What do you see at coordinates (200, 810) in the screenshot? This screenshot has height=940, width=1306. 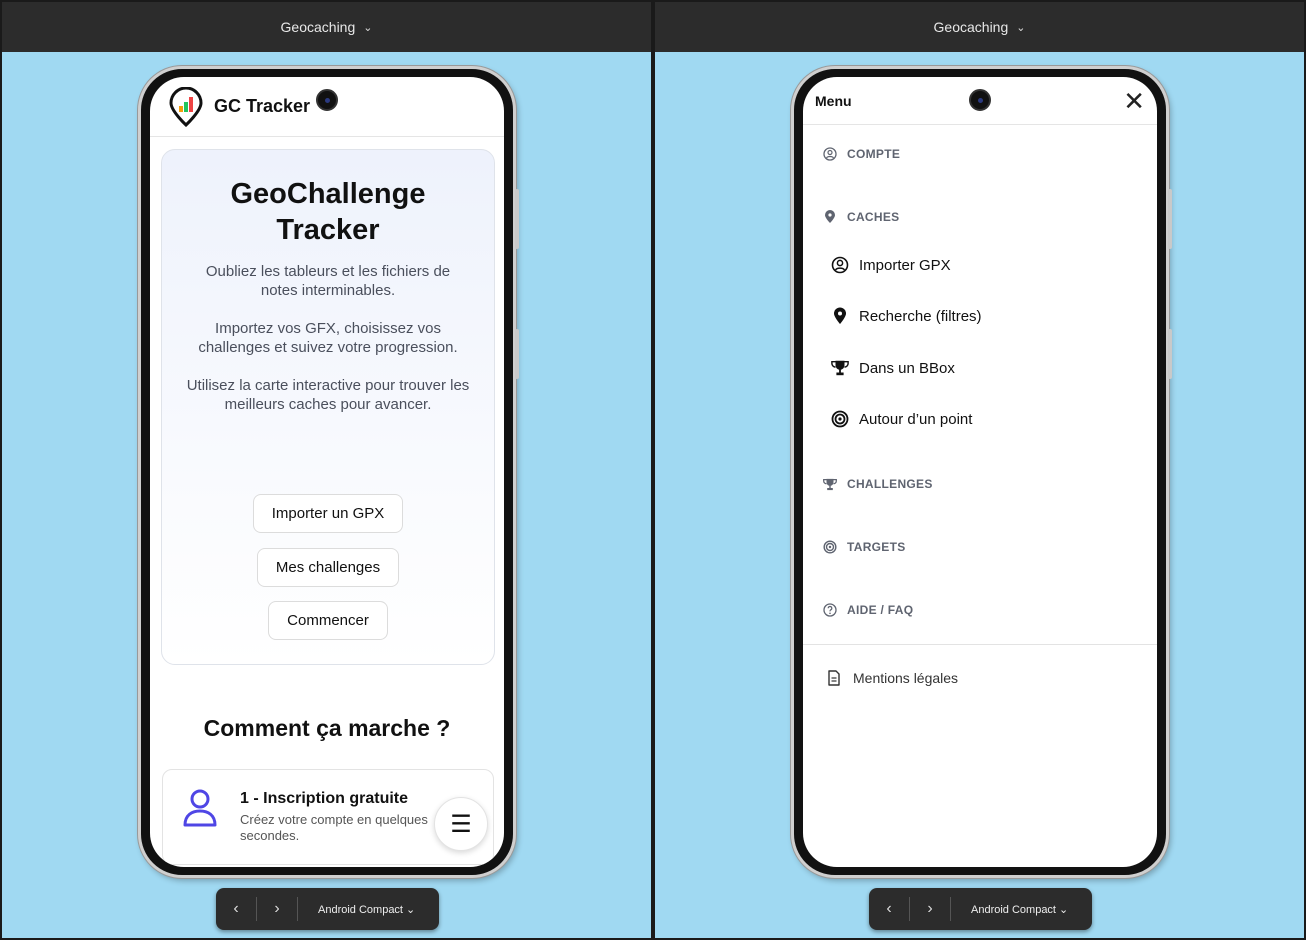 I see `user-icon` at bounding box center [200, 810].